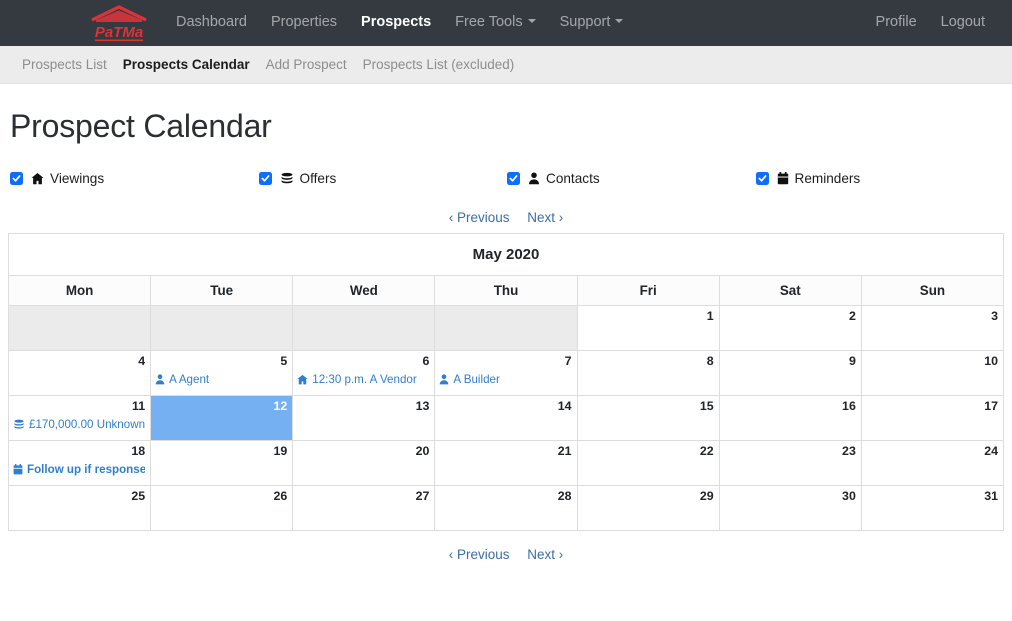  What do you see at coordinates (790, 418) in the screenshot?
I see `calendar-day-cell: 16` at bounding box center [790, 418].